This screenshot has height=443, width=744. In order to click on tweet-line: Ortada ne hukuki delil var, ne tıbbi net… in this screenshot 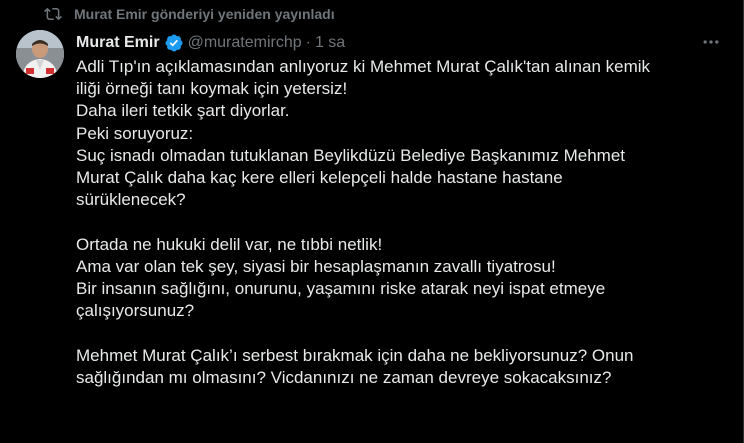, I will do `click(229, 244)`.